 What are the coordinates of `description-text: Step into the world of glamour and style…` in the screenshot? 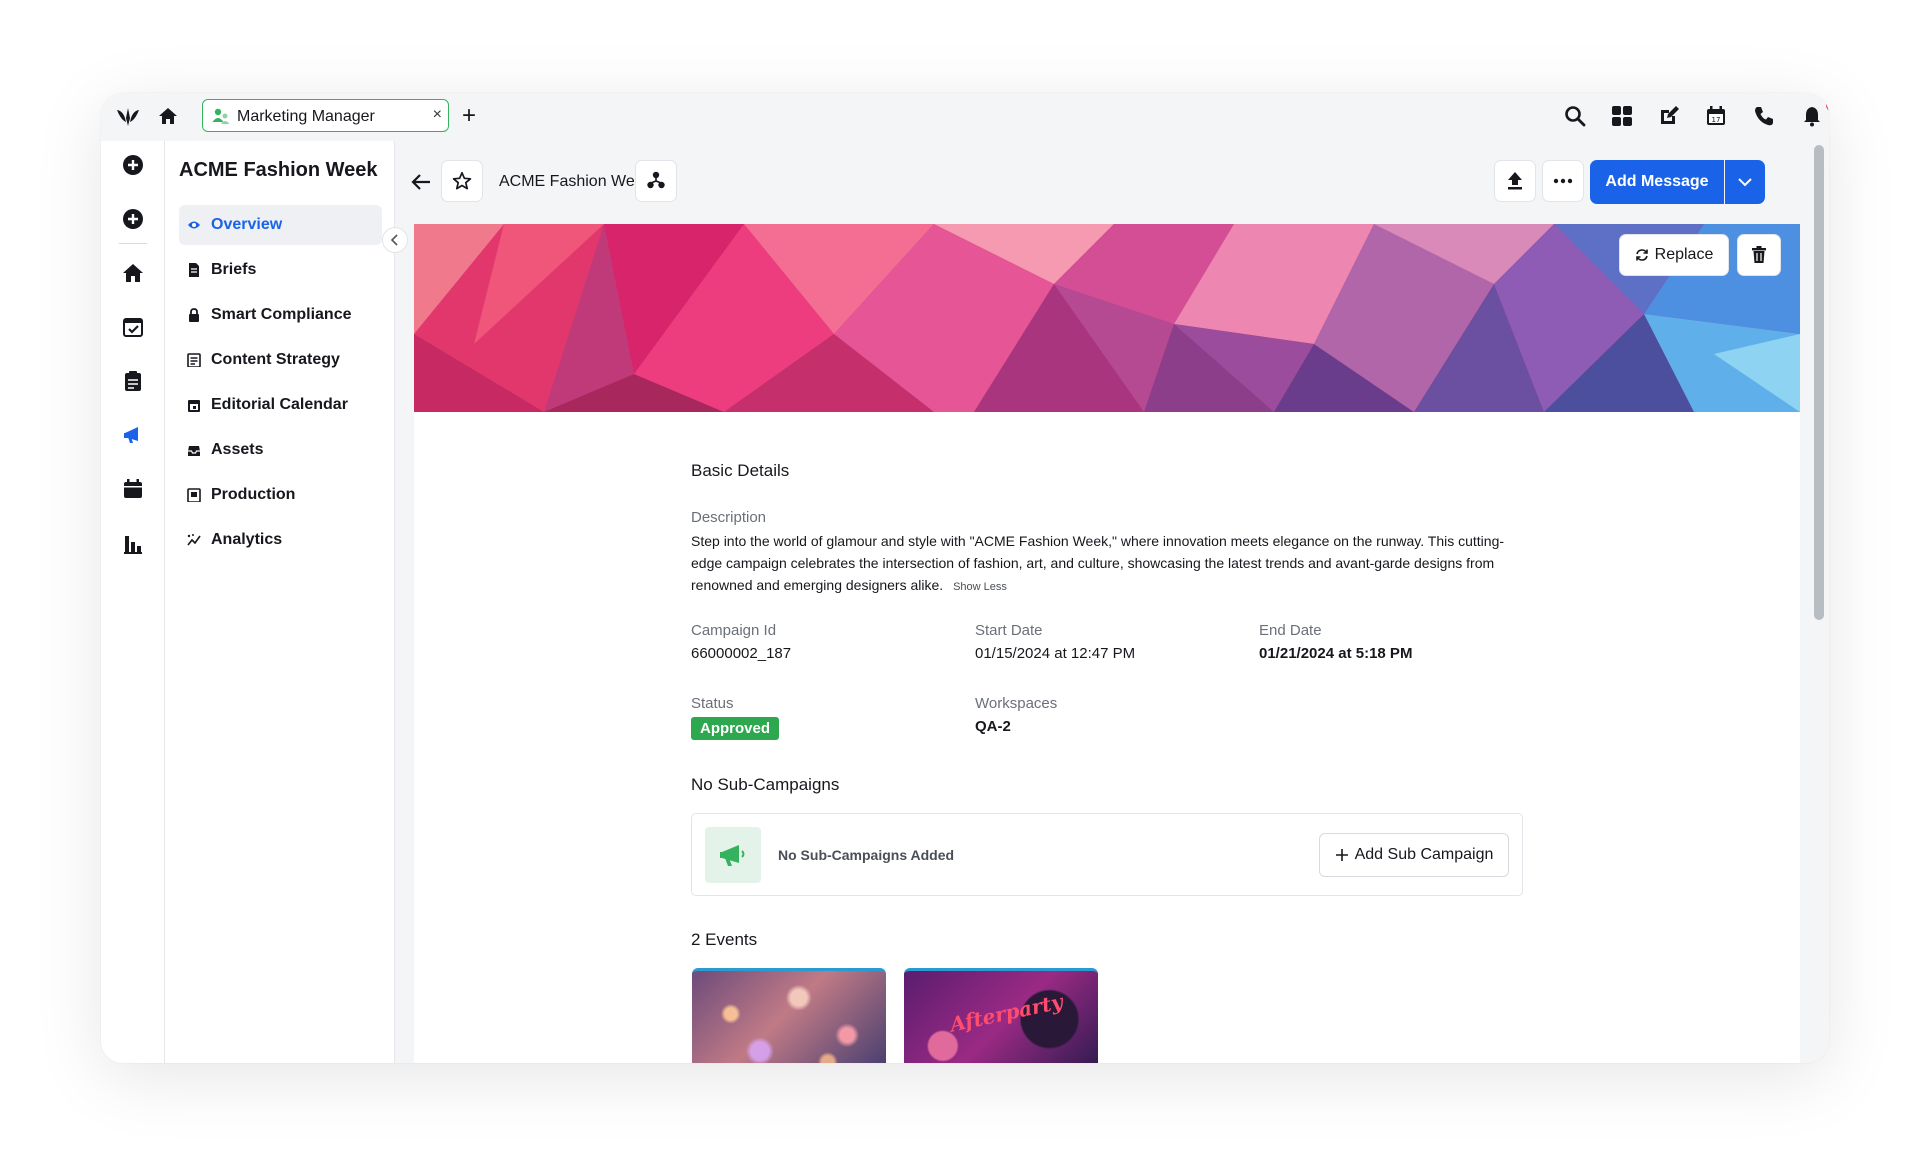 It's located at (1106, 564).